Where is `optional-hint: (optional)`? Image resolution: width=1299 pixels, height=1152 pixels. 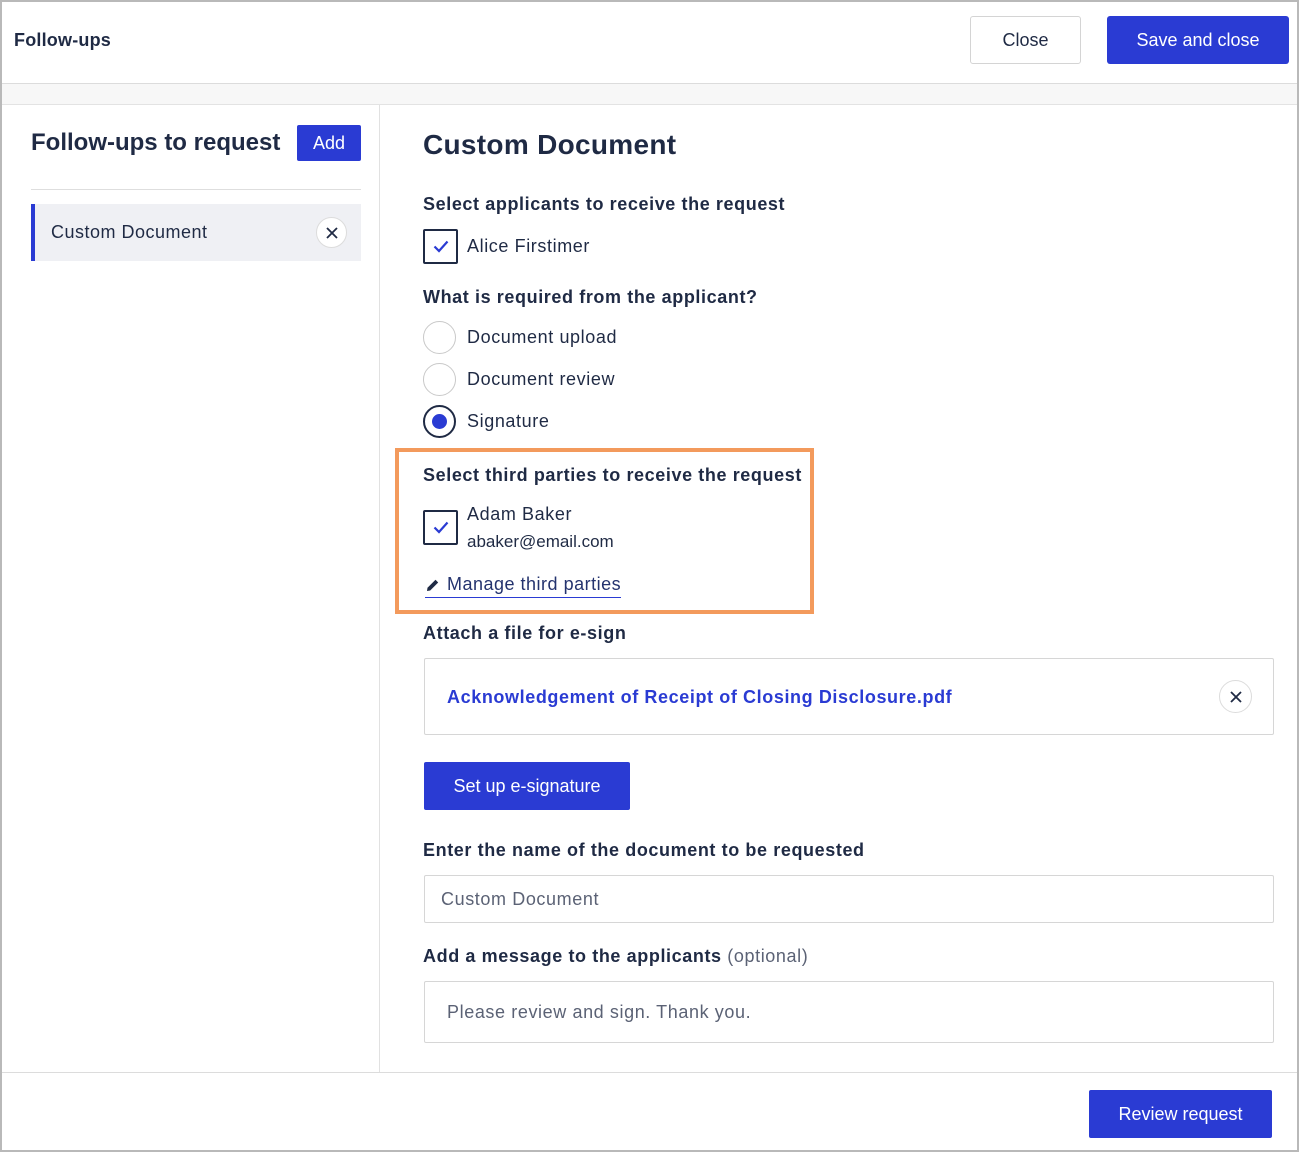
optional-hint: (optional) is located at coordinates (768, 956).